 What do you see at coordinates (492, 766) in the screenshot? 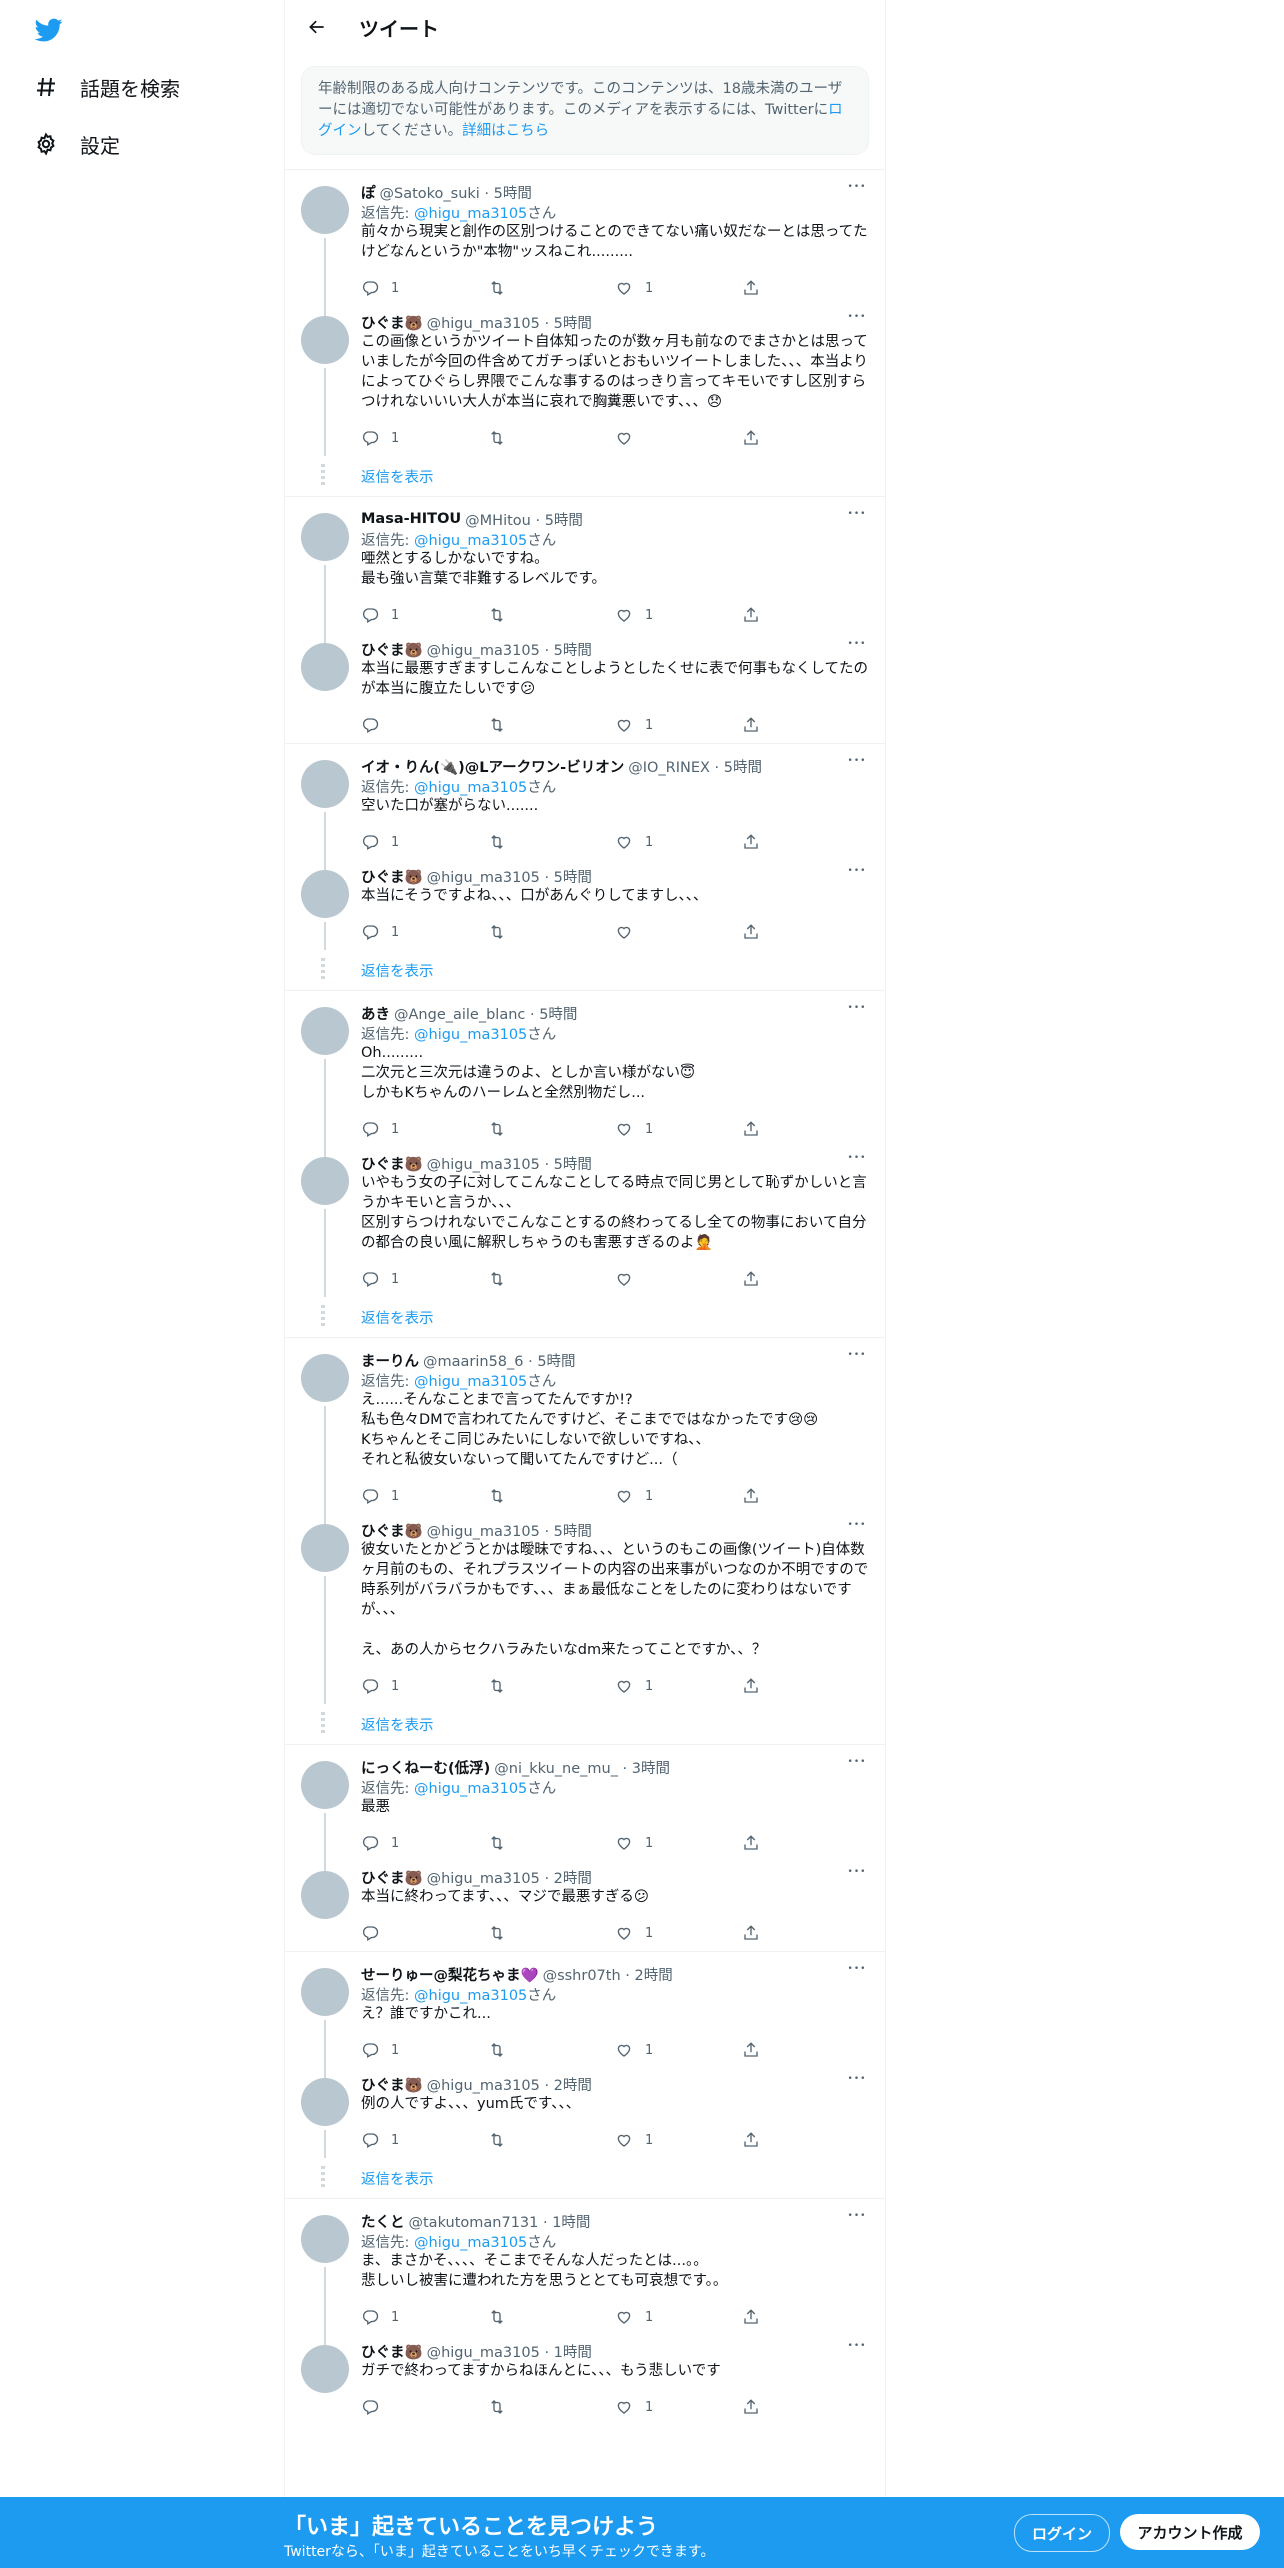
I see `author-name: イオ・りん(🔌)@Lアークワン-ビリオン` at bounding box center [492, 766].